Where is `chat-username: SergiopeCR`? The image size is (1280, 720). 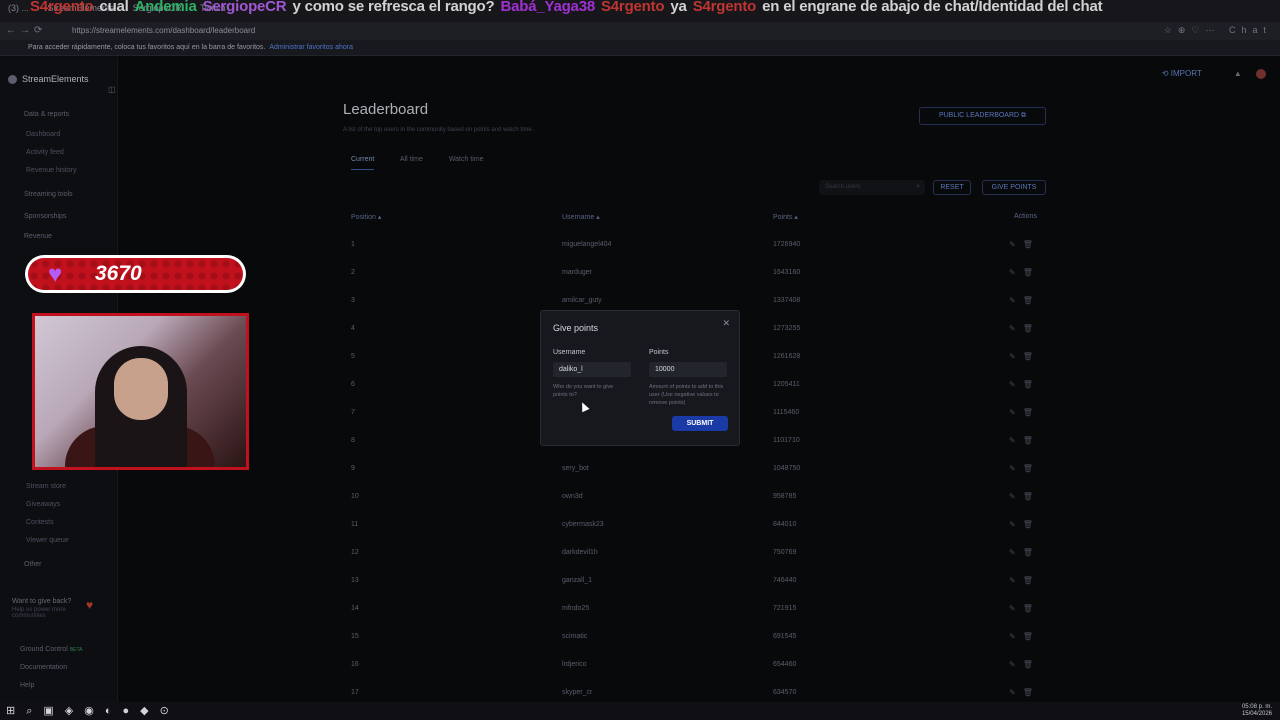
chat-username: SergiopeCR is located at coordinates (244, 7).